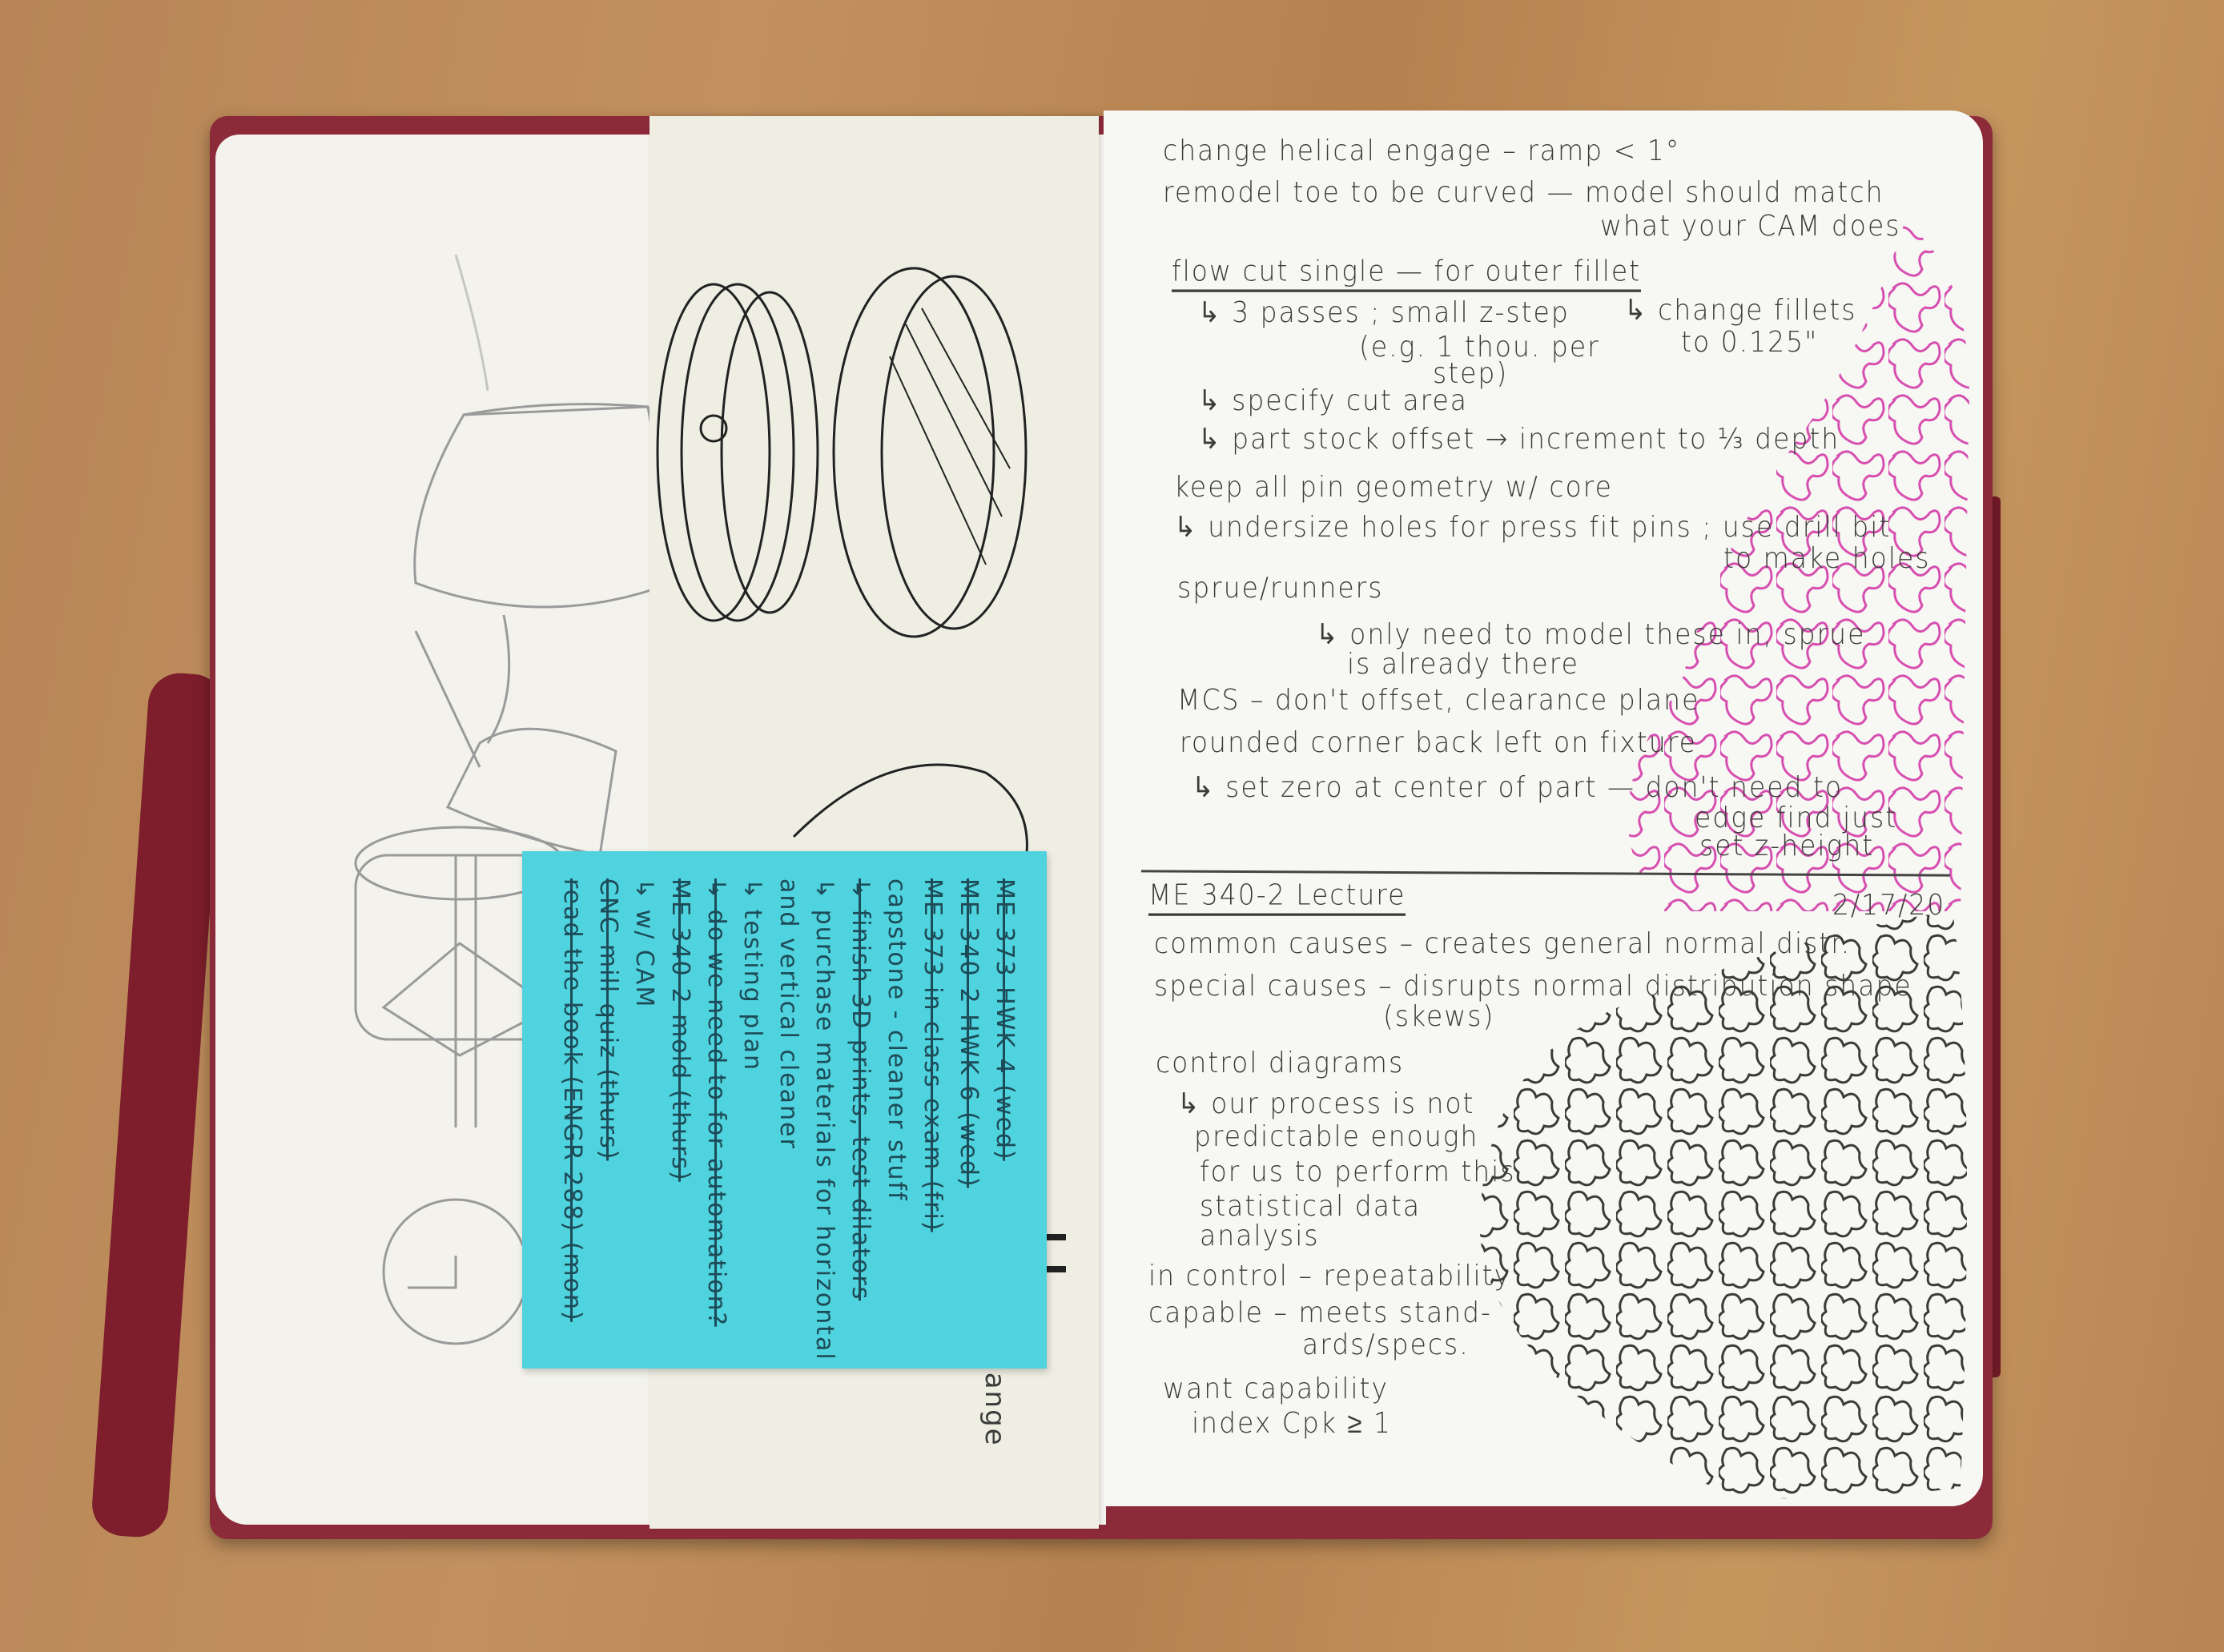 The image size is (2224, 1652). I want to click on lecture-line: ↳ our process is not, so click(1326, 1103).